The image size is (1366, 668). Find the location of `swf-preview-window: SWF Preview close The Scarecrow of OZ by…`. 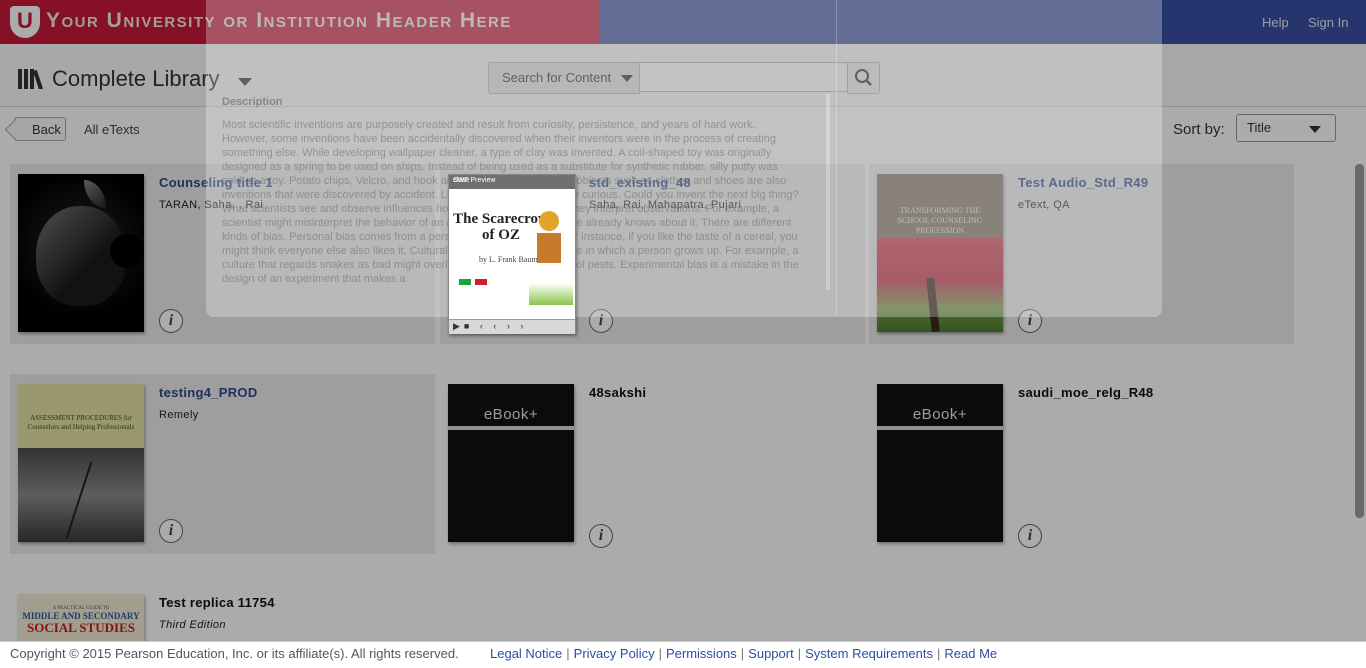

swf-preview-window: SWF Preview close The Scarecrow of OZ by… is located at coordinates (512, 254).